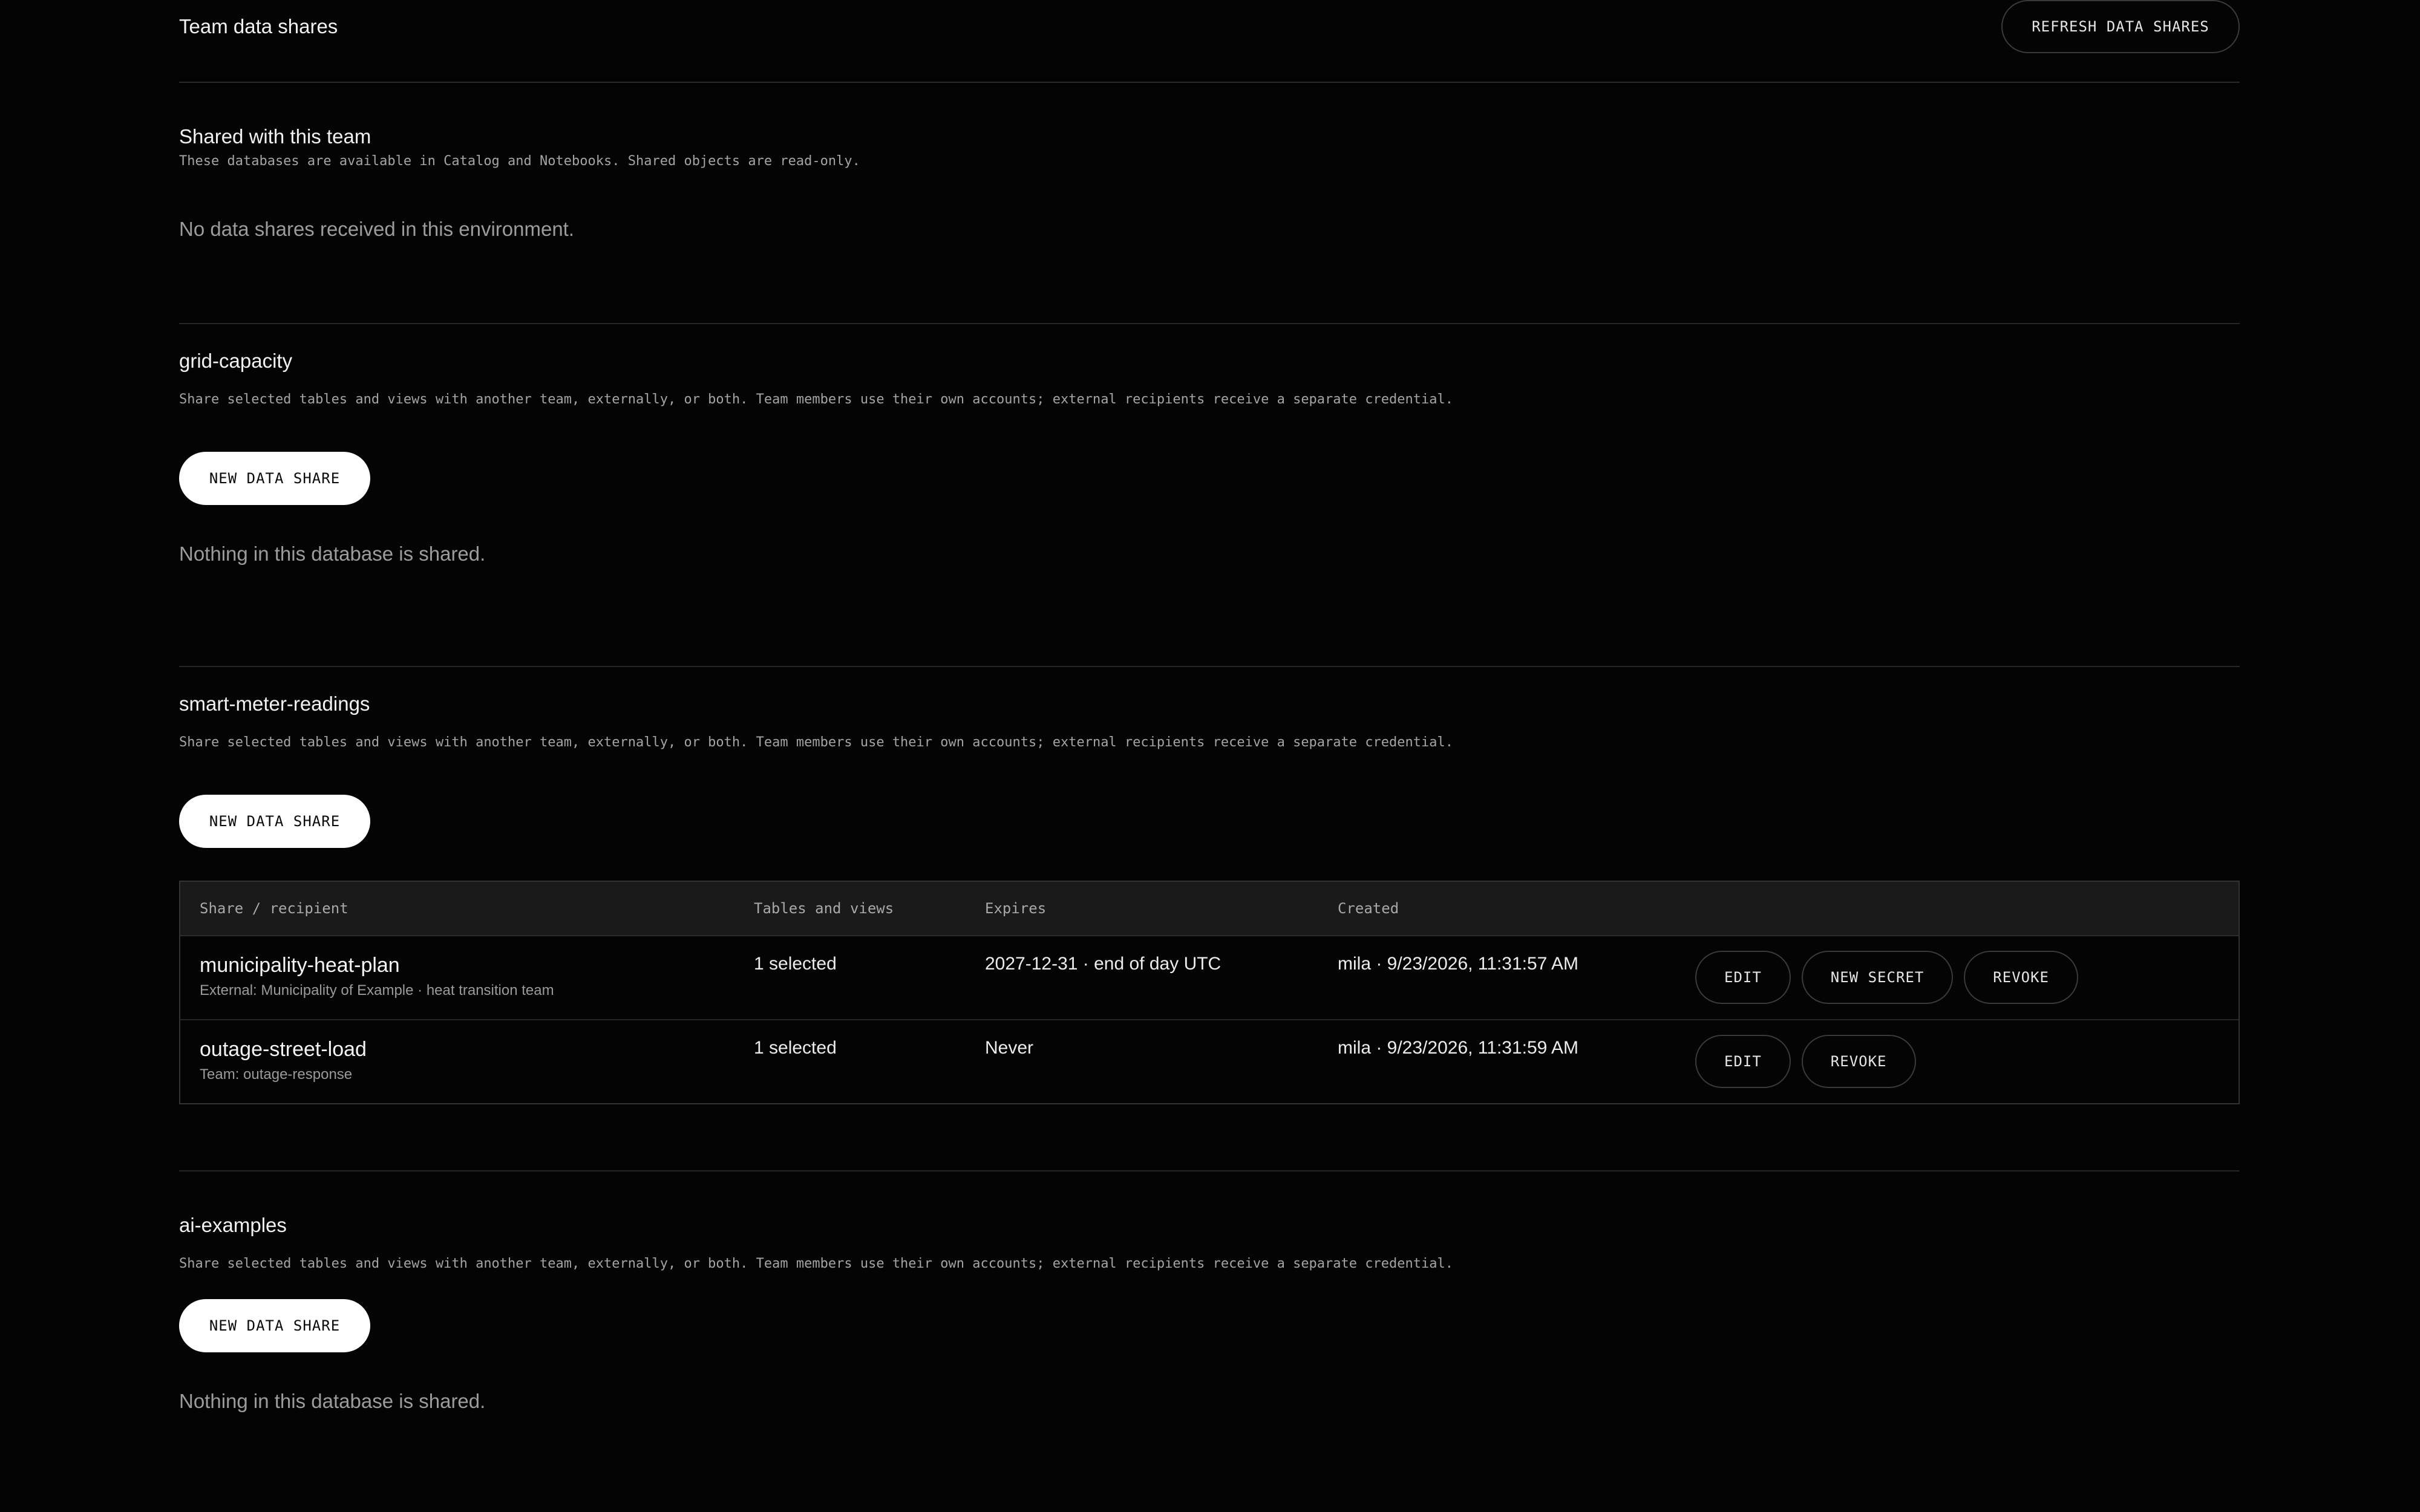  Describe the element at coordinates (1209, 42) in the screenshot. I see `page-header: Team data shares REFRESH DATA SHARES` at that location.